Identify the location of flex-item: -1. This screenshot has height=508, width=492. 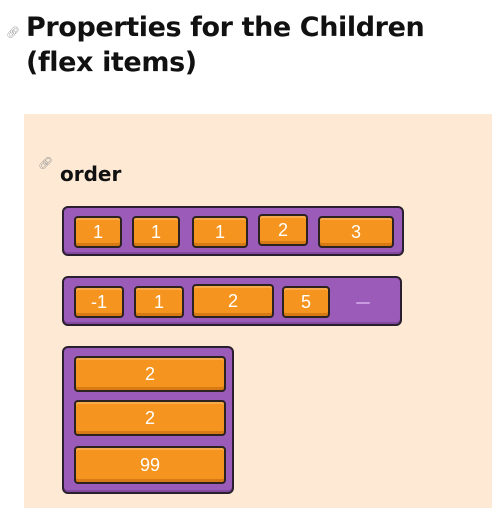
(99, 302).